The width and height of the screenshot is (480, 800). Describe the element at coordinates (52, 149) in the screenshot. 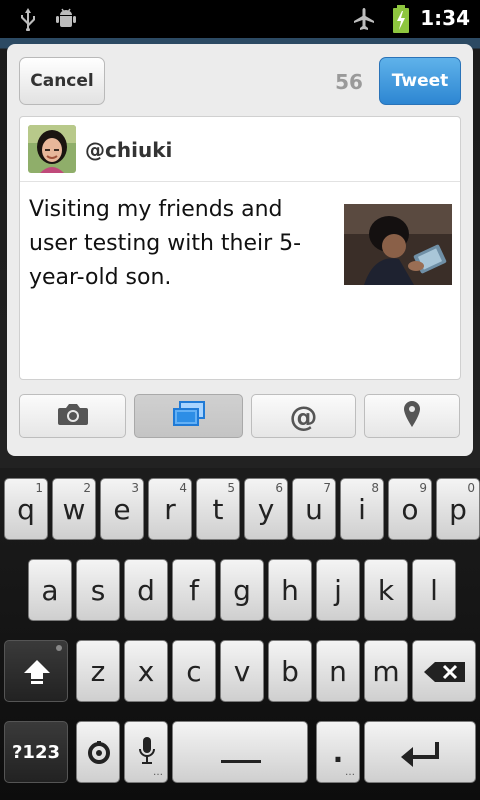

I see `avatar` at that location.